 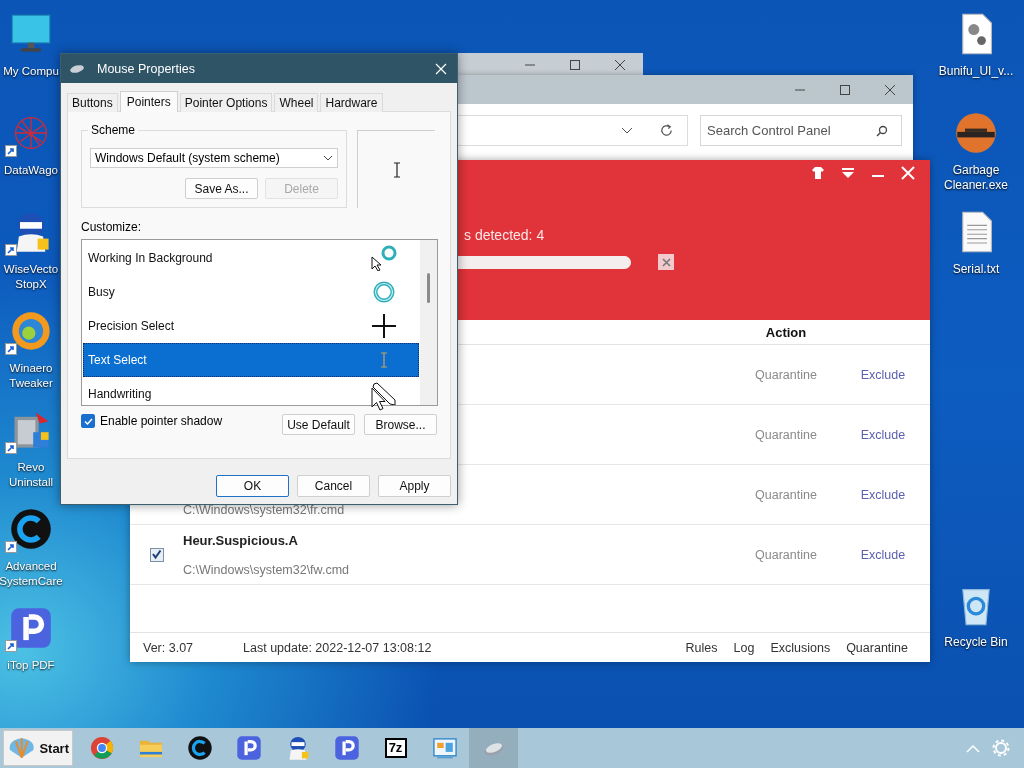 I want to click on dialog-button: Apply, so click(x=414, y=486).